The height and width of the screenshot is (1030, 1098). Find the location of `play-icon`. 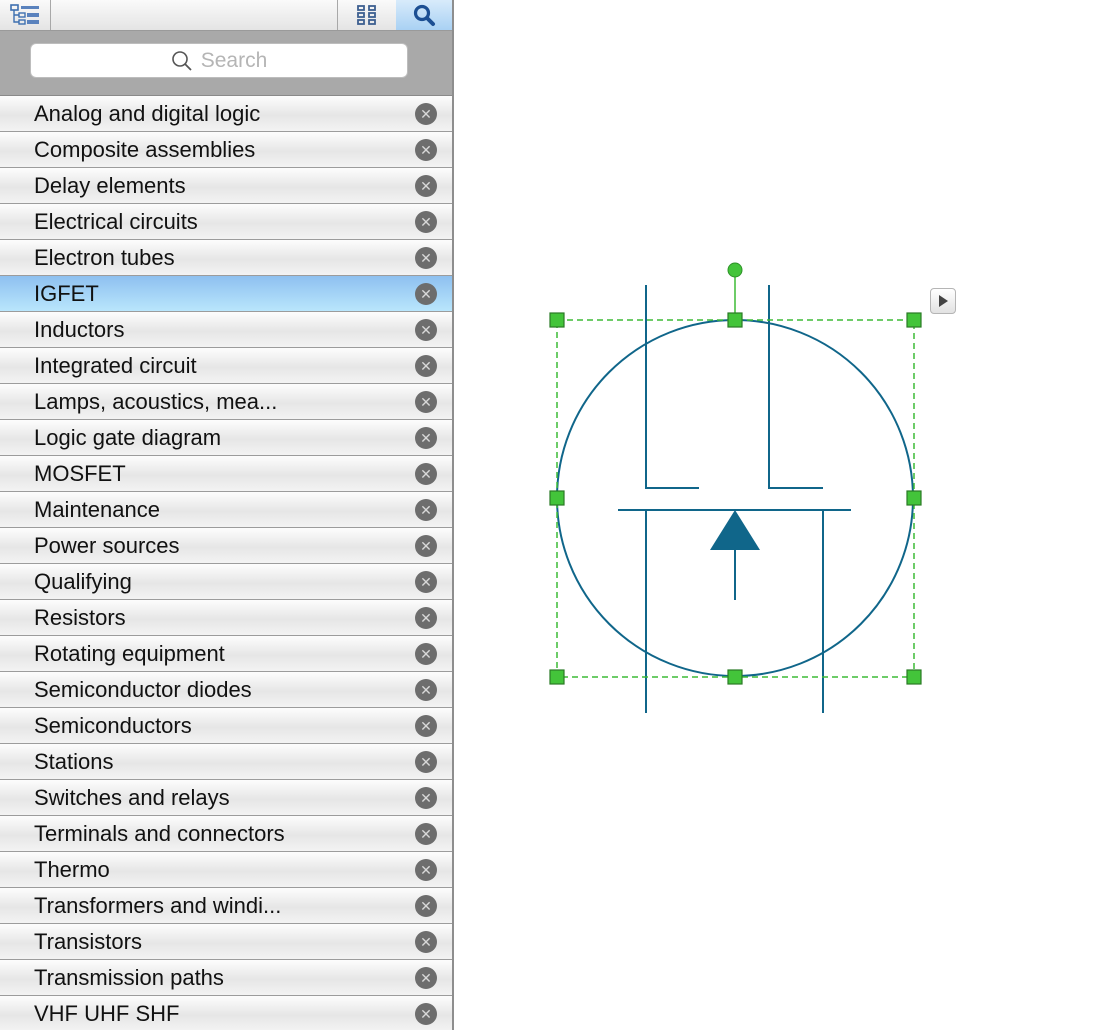

play-icon is located at coordinates (943, 301).